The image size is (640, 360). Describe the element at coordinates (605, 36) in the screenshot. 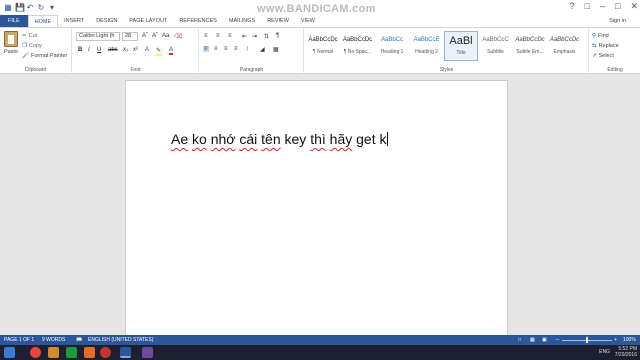

I see `find-button: ⚲ Find` at that location.